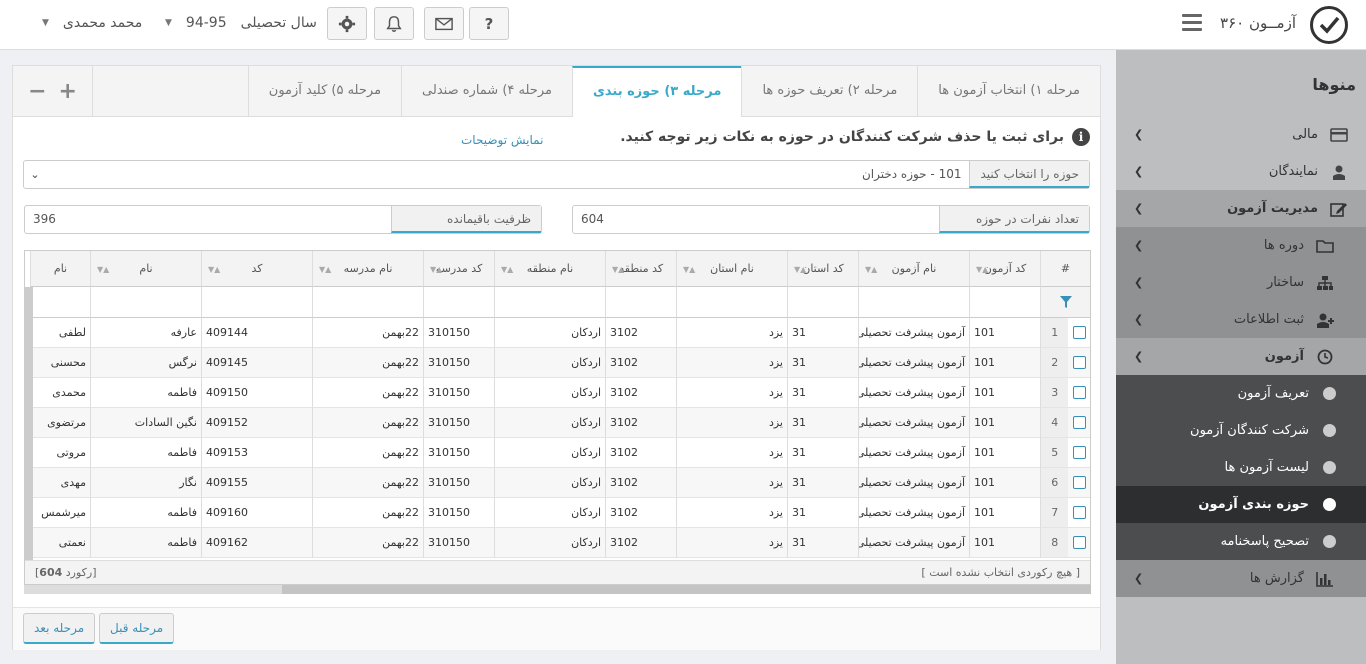 The width and height of the screenshot is (1366, 664). What do you see at coordinates (556, 174) in the screenshot?
I see `zone-select: حوزه را انتخاب کنید 101 - حوزه دختران ⌄` at bounding box center [556, 174].